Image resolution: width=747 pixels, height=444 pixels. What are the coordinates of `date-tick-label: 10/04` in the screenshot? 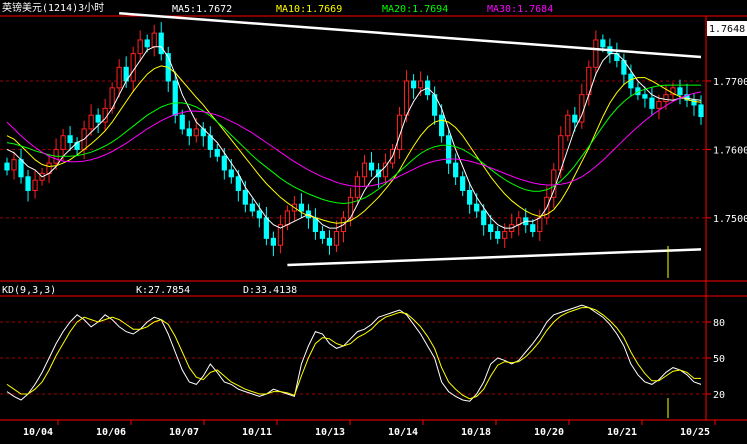 It's located at (38, 432).